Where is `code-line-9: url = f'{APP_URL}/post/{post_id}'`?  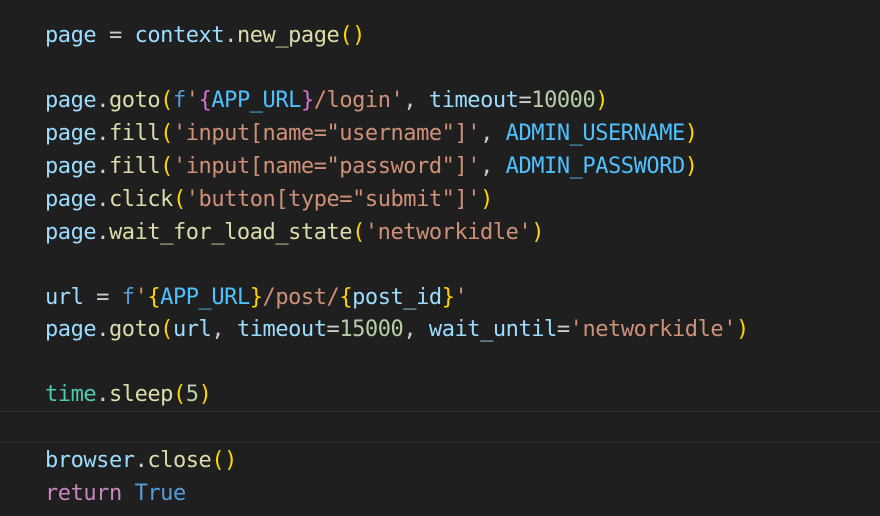 code-line-9: url = f'{APP_URL}/post/{post_id}' is located at coordinates (256, 297).